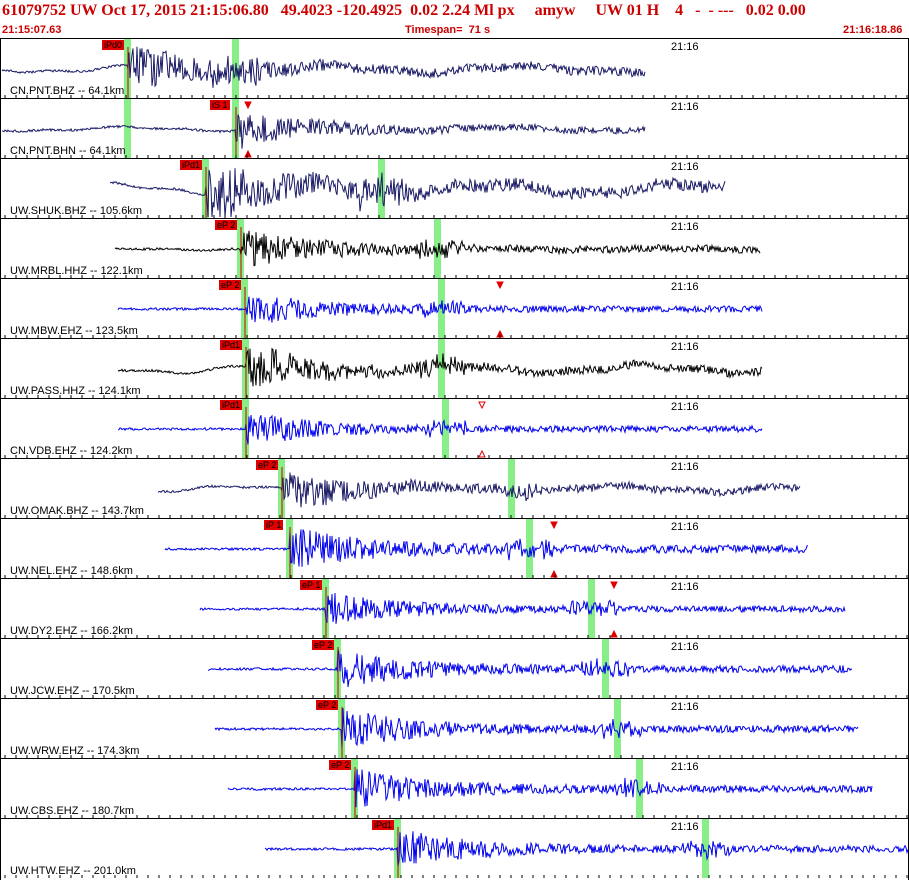  Describe the element at coordinates (76, 271) in the screenshot. I see `station-channel-label: UW.MRBL.HHZ -- 122.1km` at that location.